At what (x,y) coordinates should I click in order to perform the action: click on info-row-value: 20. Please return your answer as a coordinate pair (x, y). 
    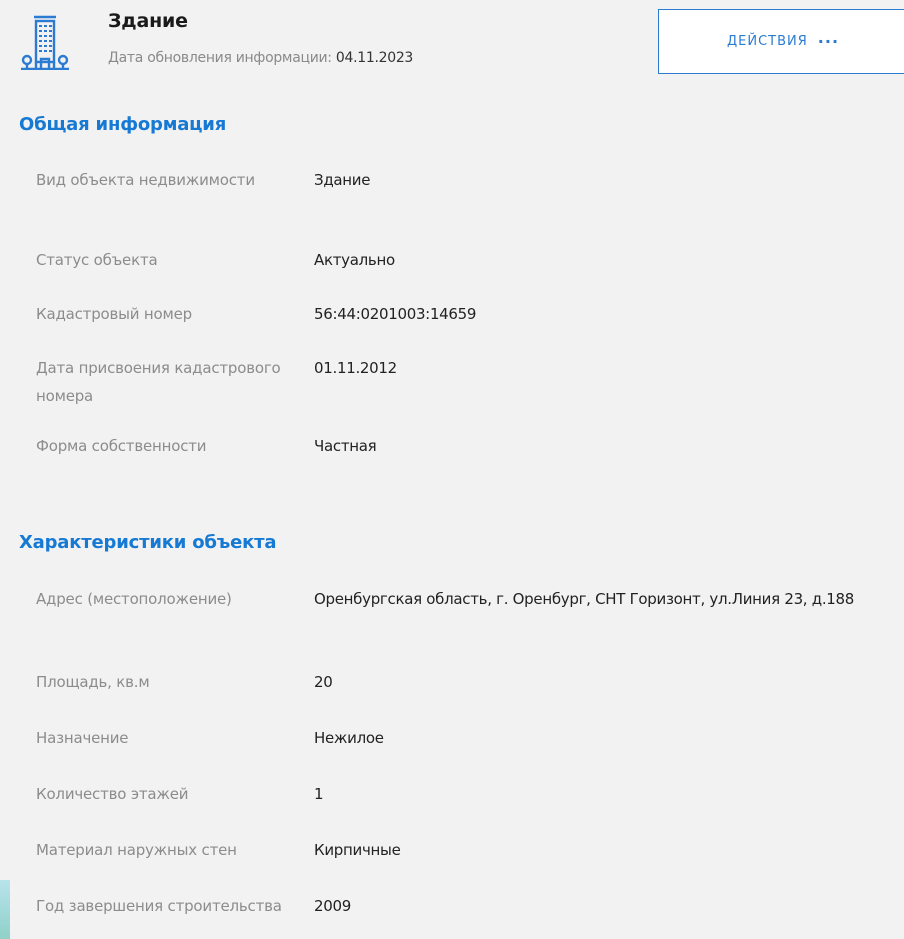
    Looking at the image, I should click on (323, 682).